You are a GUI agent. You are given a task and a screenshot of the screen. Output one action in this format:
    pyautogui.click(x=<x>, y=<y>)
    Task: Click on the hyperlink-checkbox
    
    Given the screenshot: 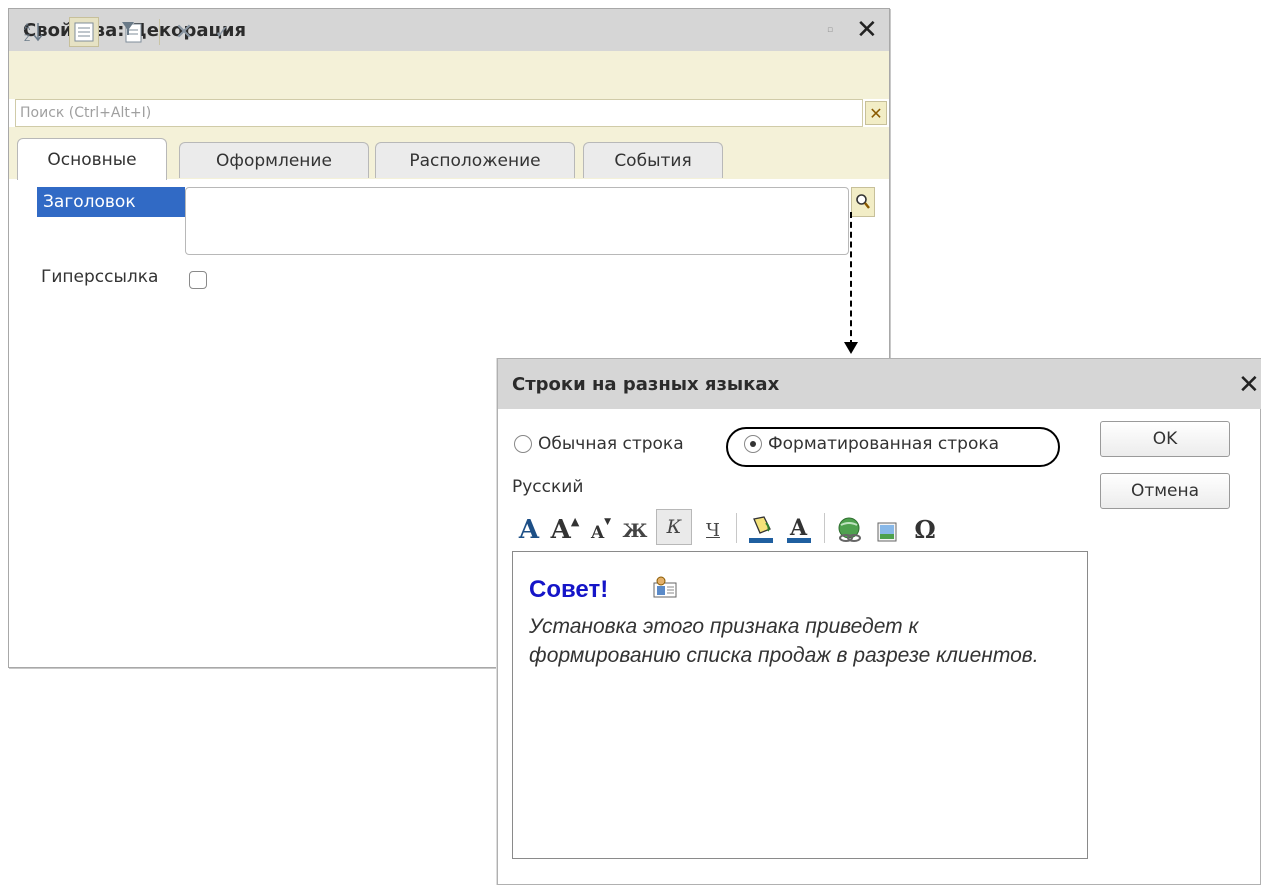 What is the action you would take?
    pyautogui.click(x=198, y=280)
    